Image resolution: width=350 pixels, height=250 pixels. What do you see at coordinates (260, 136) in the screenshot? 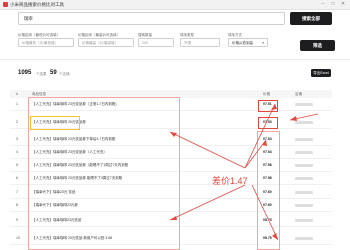
I see `arrow-to-lowest-price` at bounding box center [260, 136].